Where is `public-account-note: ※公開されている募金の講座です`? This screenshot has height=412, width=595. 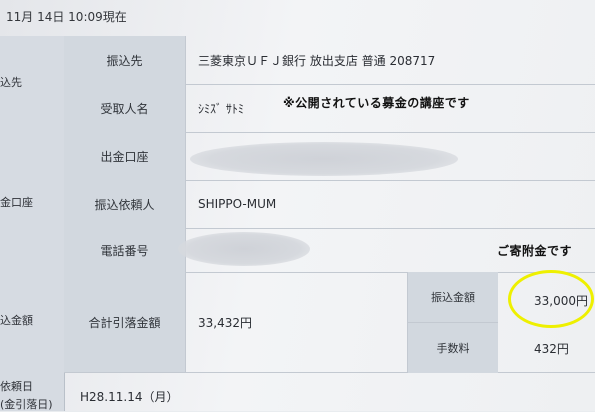 public-account-note: ※公開されている募金の講座です is located at coordinates (376, 103).